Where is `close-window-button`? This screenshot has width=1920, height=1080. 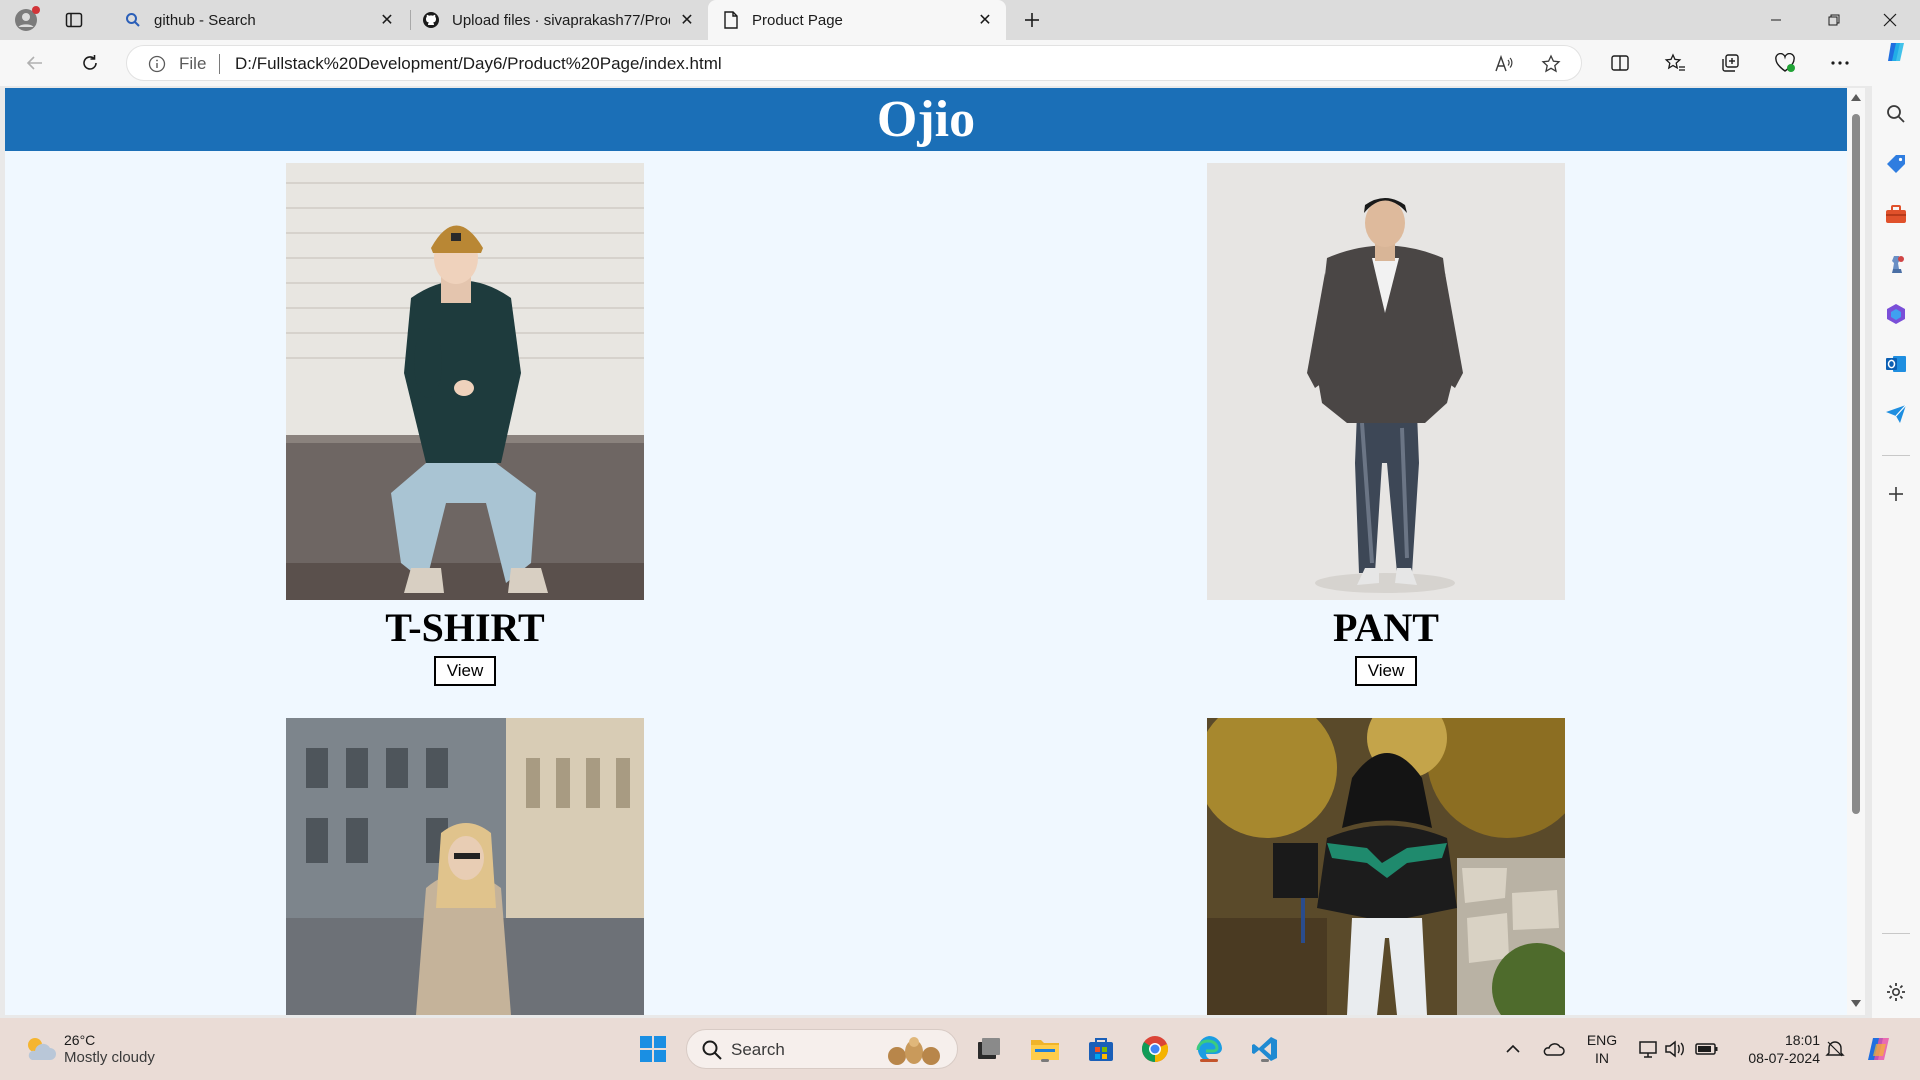 close-window-button is located at coordinates (1890, 20).